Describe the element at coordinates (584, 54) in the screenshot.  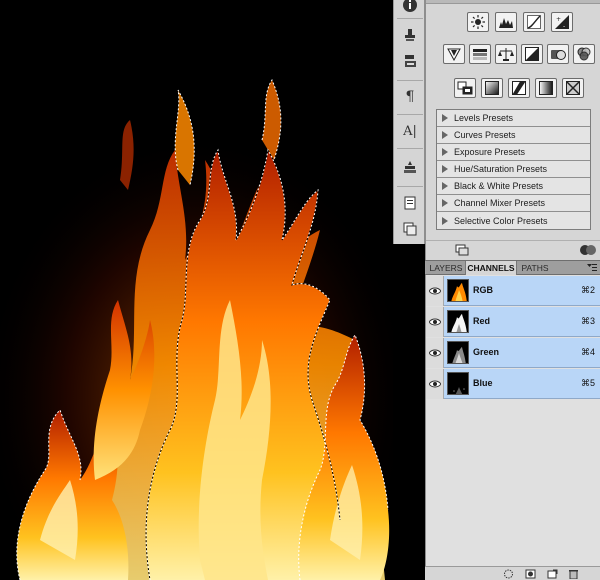
I see `channel-mixer-icon` at that location.